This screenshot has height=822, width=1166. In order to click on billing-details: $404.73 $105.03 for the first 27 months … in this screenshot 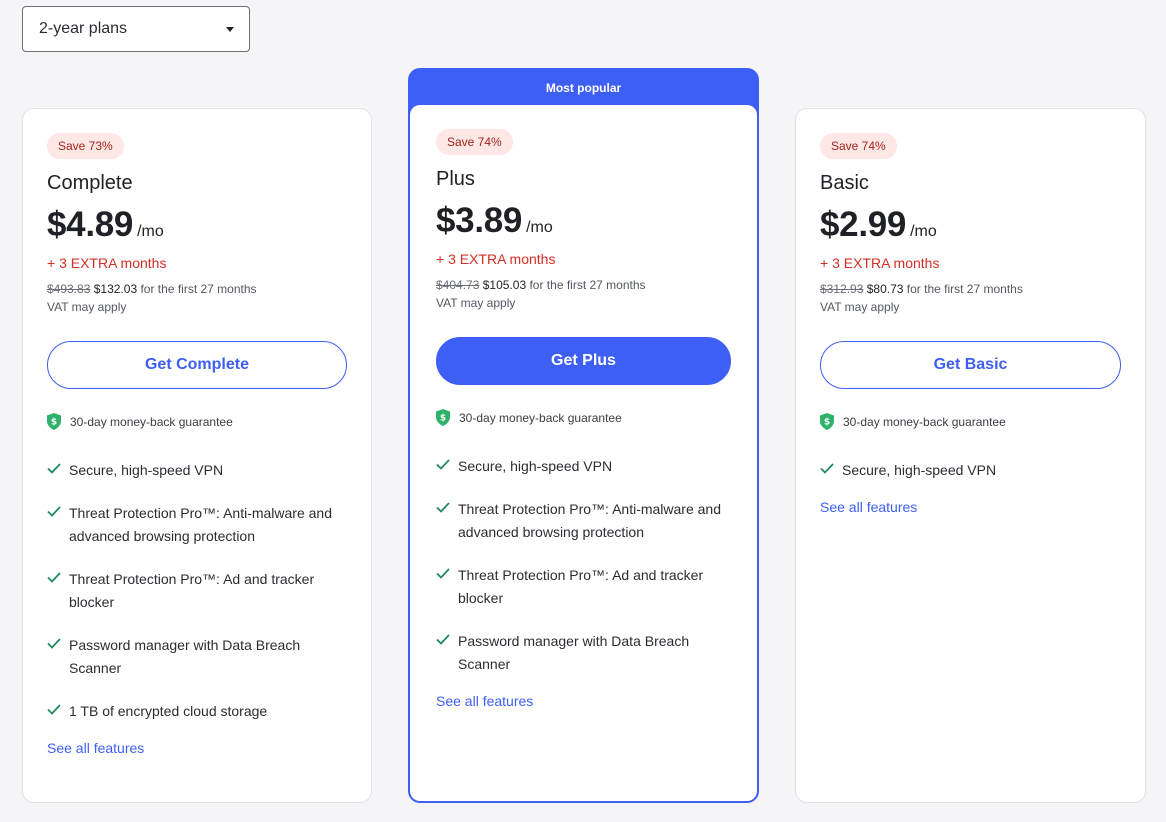, I will do `click(583, 294)`.